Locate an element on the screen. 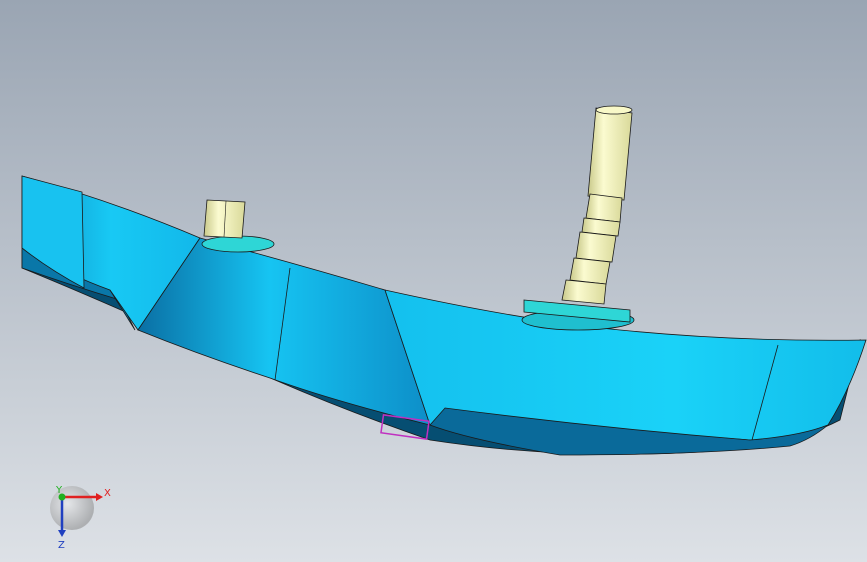  collar-left is located at coordinates (238, 244).